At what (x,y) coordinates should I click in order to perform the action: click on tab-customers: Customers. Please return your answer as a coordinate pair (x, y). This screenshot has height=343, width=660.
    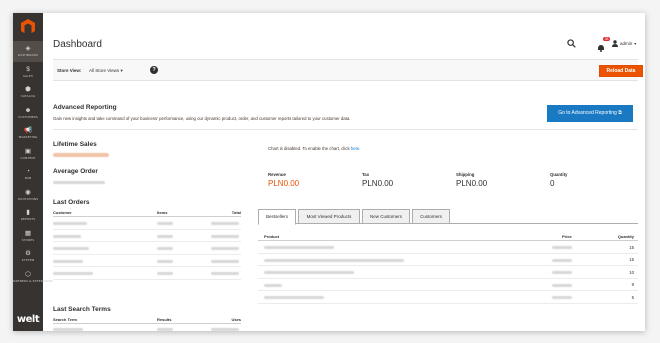
    Looking at the image, I should click on (431, 216).